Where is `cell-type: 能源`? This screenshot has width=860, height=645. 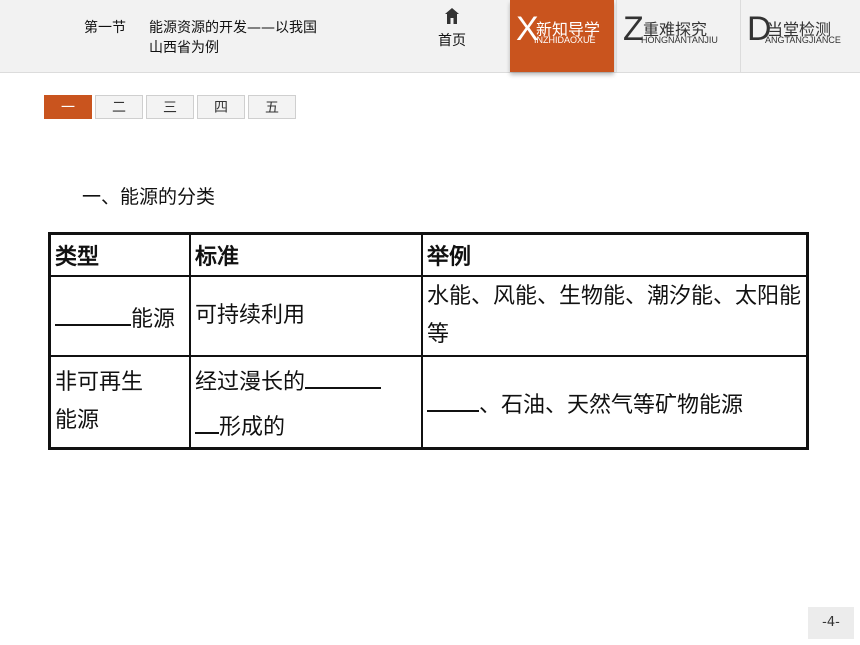
cell-type: 能源 is located at coordinates (119, 316).